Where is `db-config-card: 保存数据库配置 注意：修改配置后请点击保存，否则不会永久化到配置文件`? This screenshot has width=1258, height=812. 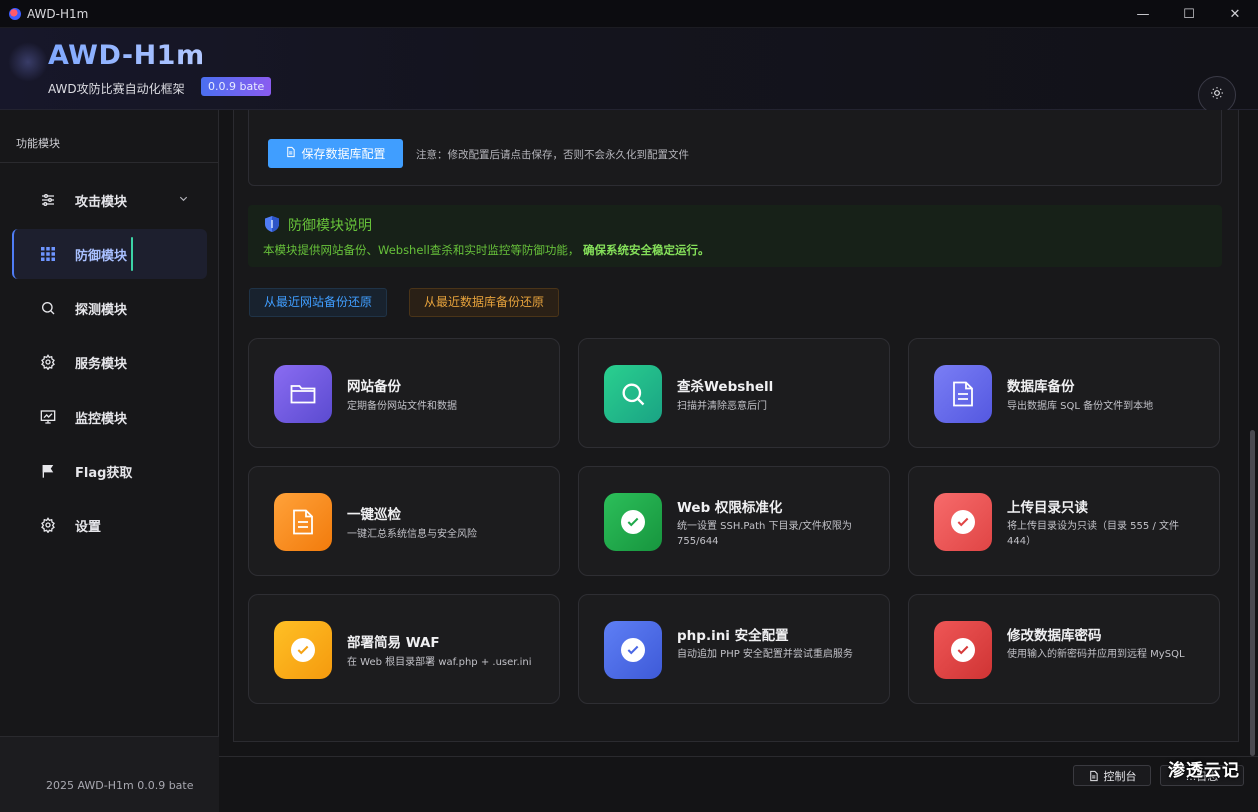
db-config-card: 保存数据库配置 注意：修改配置后请点击保存，否则不会永久化到配置文件 is located at coordinates (735, 148).